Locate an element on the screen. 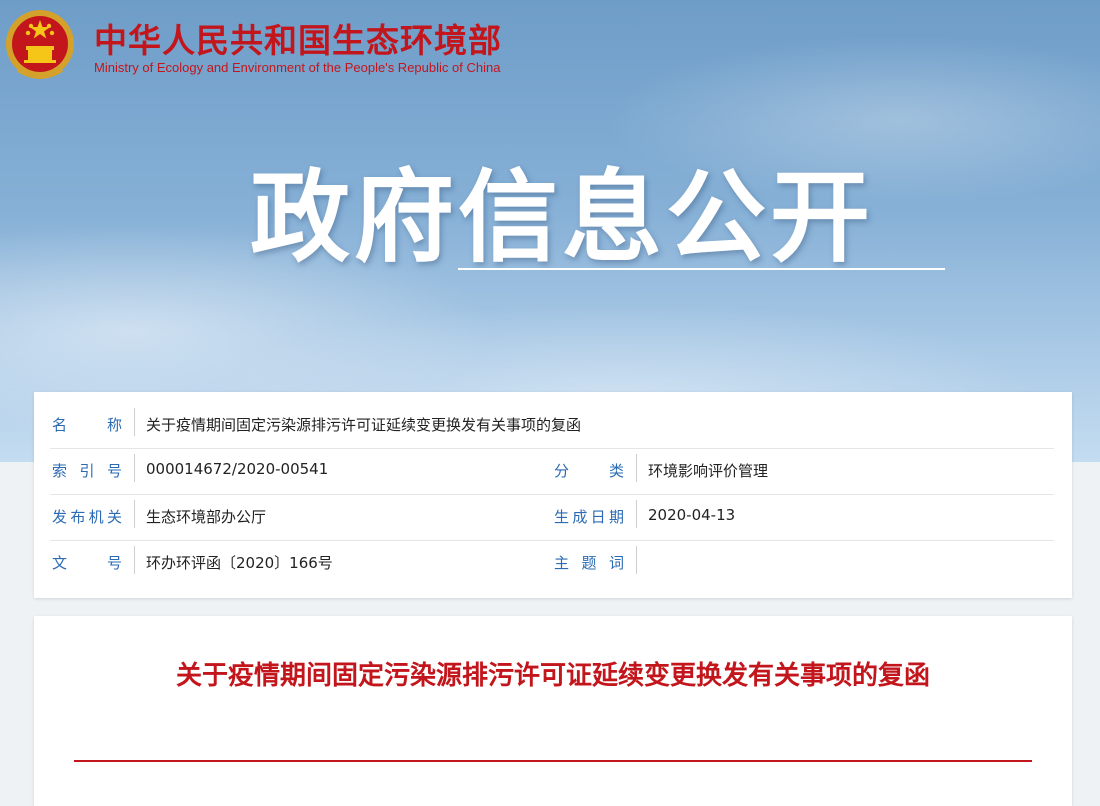 This screenshot has width=1100, height=806. banner-title: 政府信息公开 is located at coordinates (562, 217).